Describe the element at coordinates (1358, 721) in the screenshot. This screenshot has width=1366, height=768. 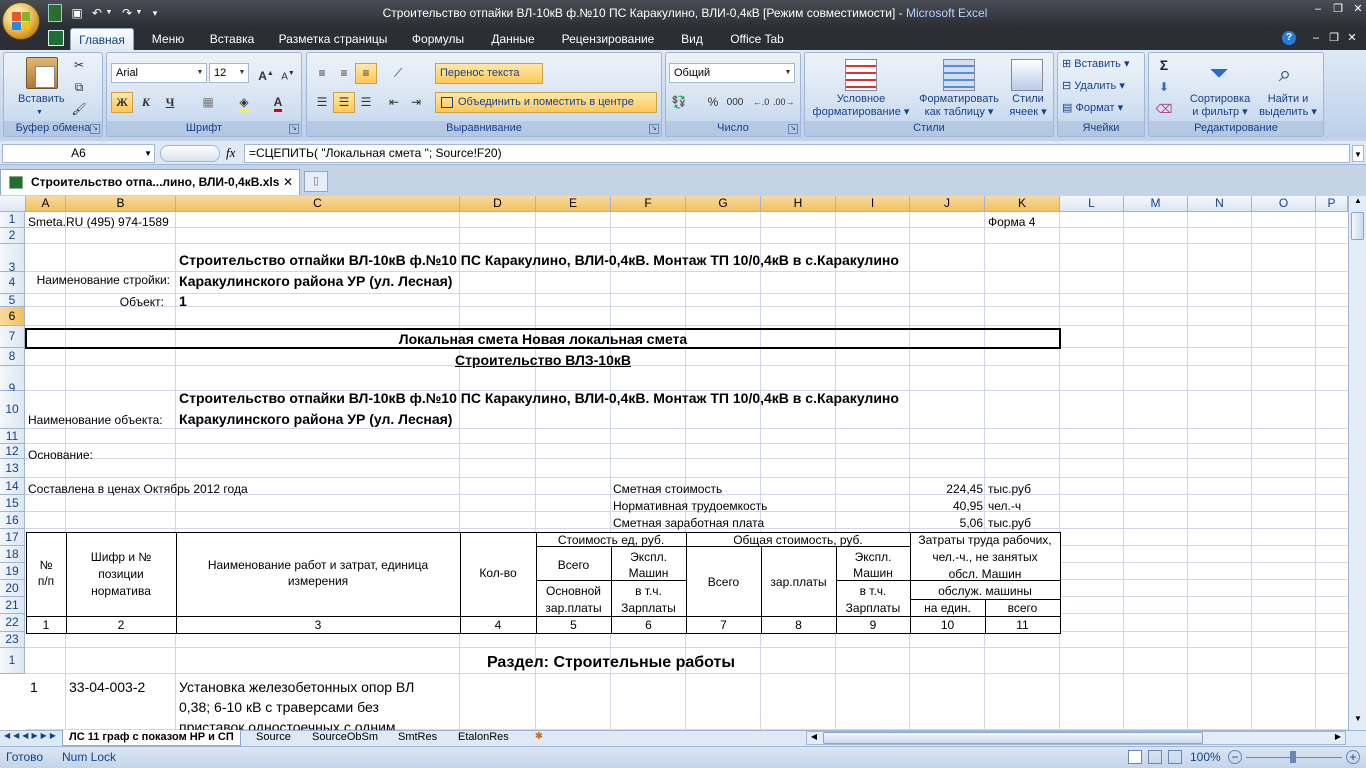
I see `scroll-down-icon: ▼` at that location.